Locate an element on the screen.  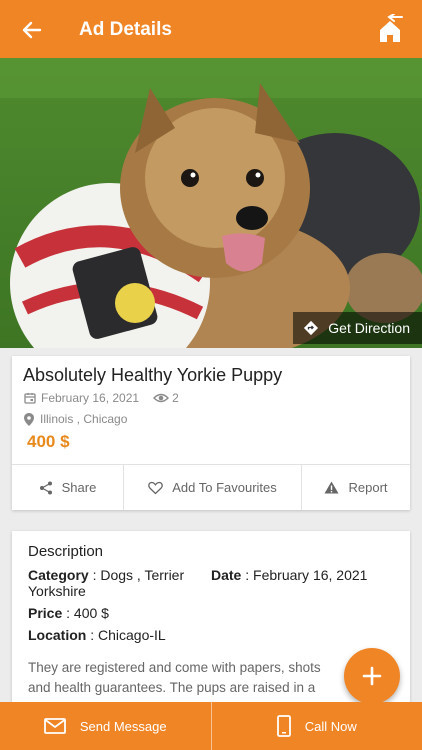
location-label: Location is located at coordinates (57, 635).